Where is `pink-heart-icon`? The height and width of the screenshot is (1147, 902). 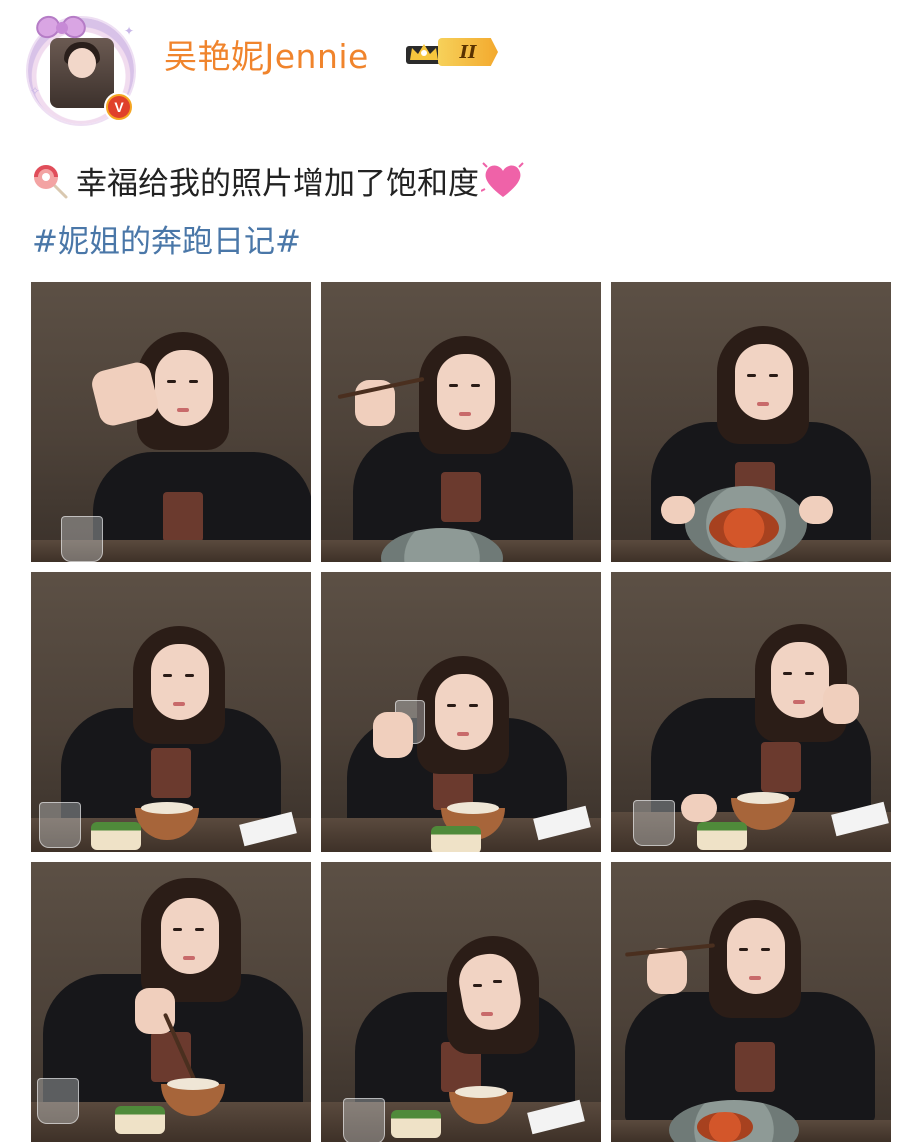 pink-heart-icon is located at coordinates (502, 179).